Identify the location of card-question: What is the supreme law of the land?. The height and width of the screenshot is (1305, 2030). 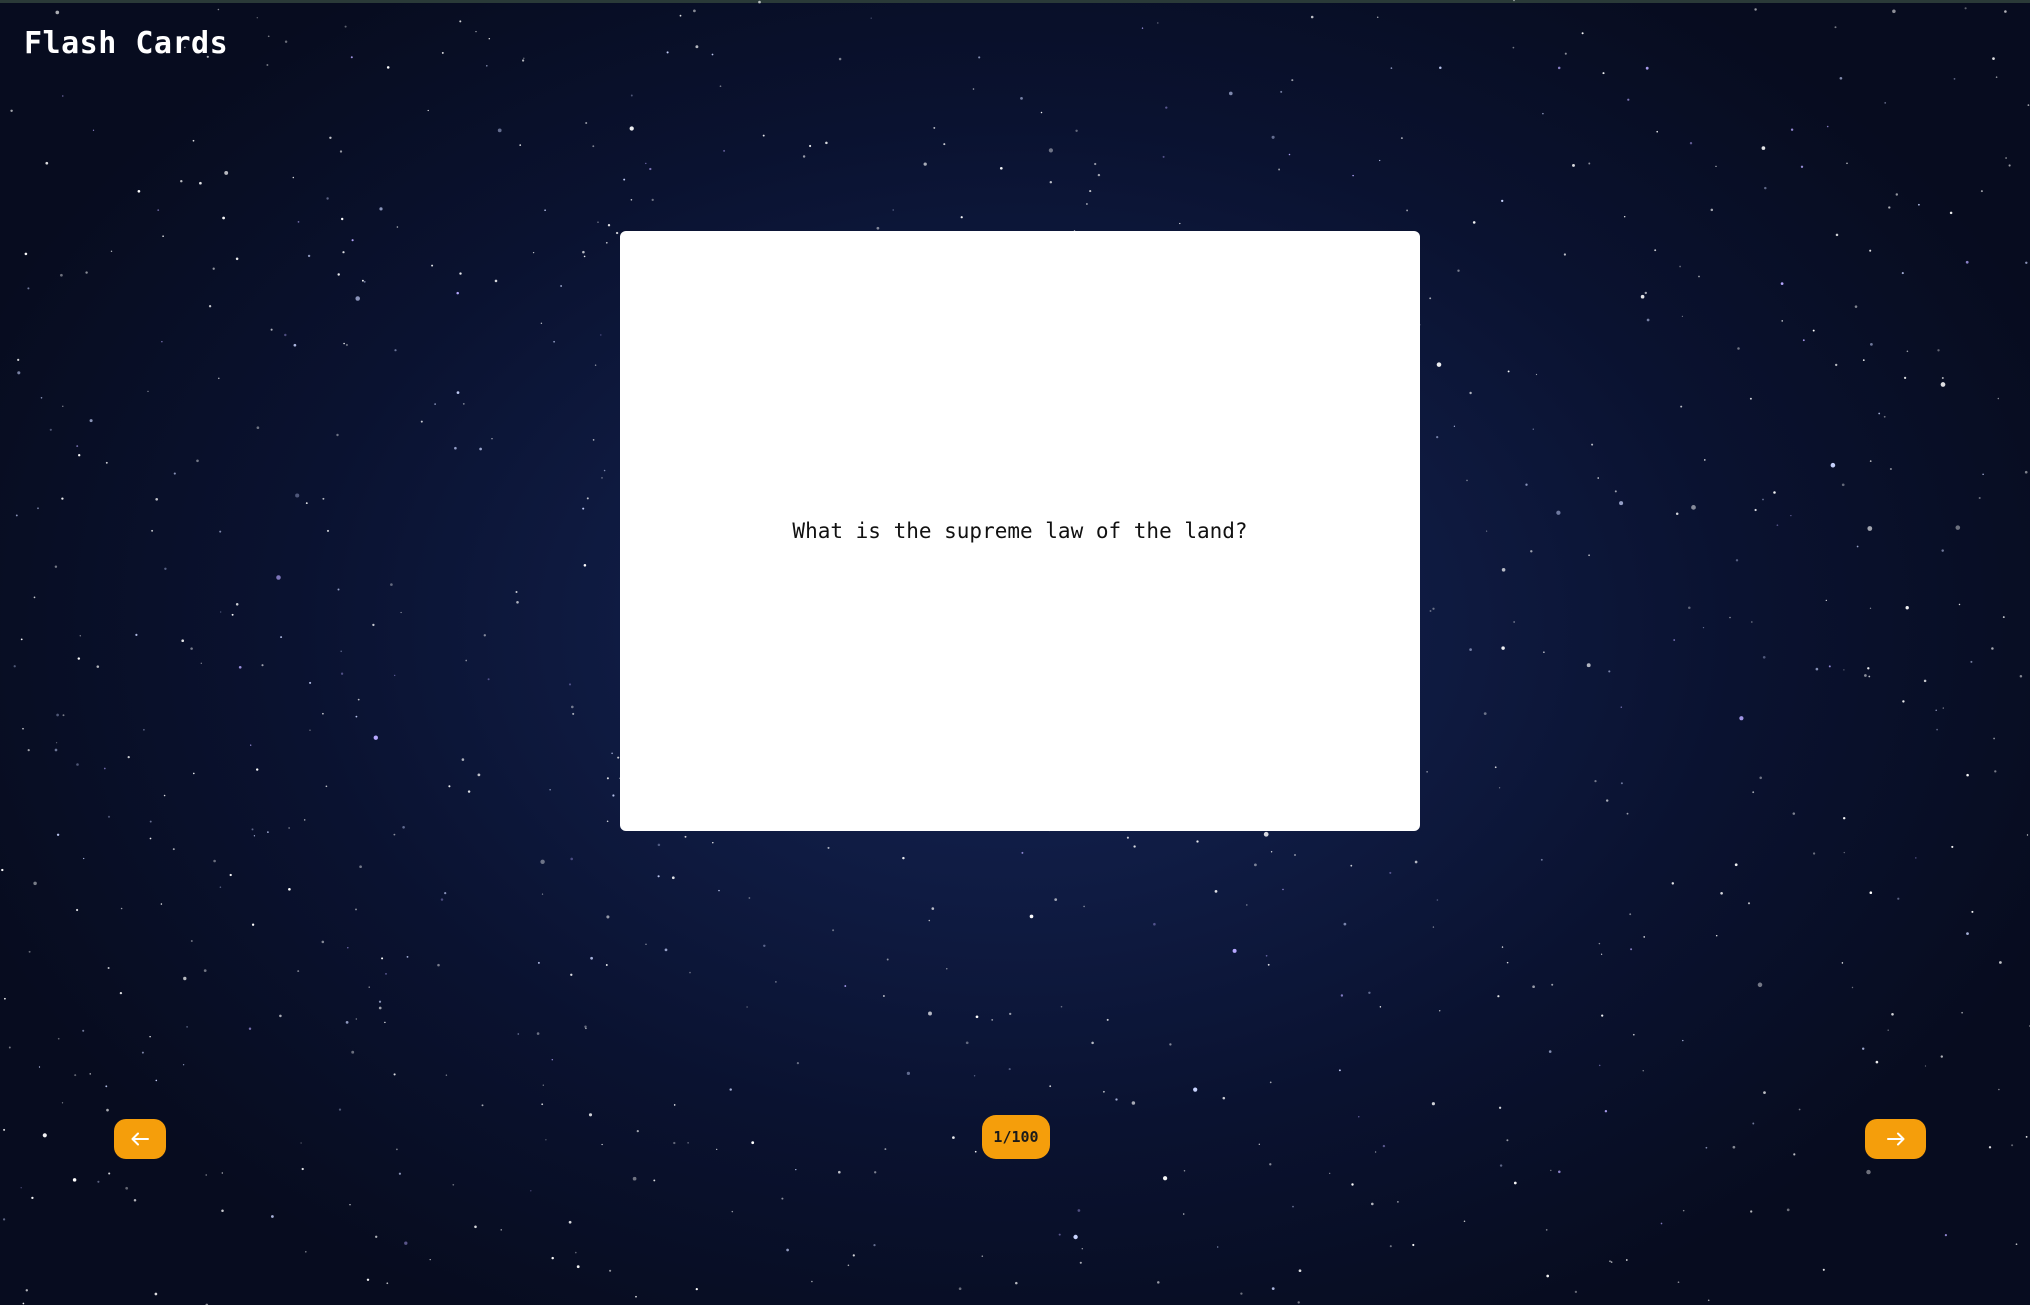
(1020, 531).